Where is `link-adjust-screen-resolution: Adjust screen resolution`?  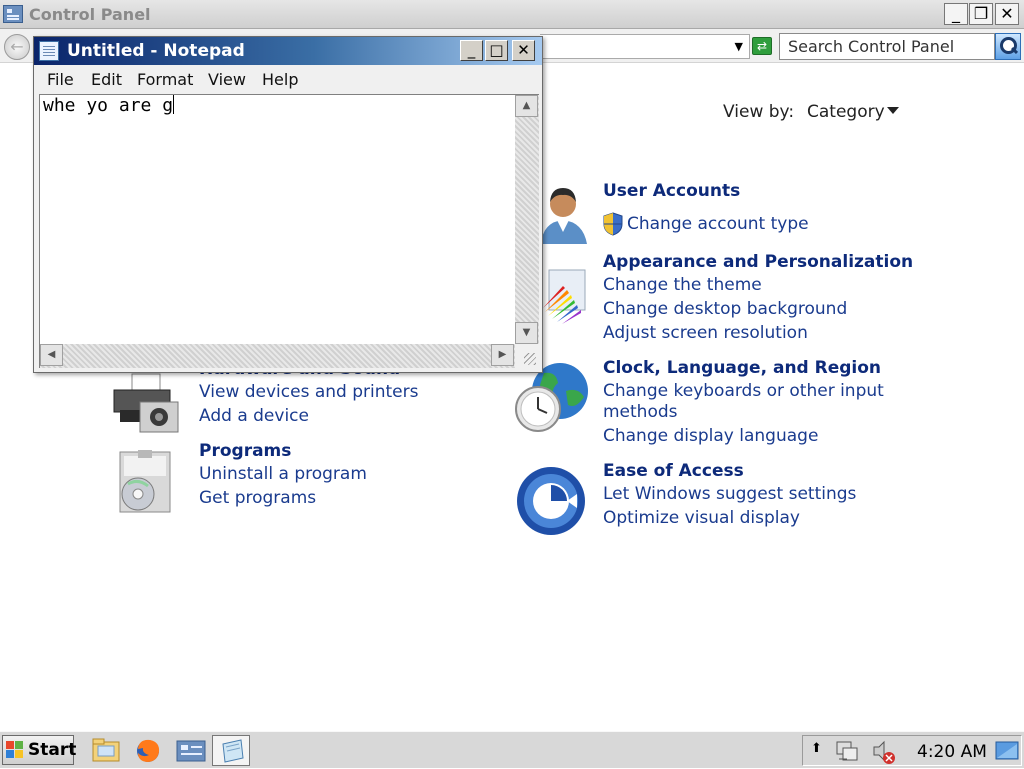
link-adjust-screen-resolution: Adjust screen resolution is located at coordinates (705, 333).